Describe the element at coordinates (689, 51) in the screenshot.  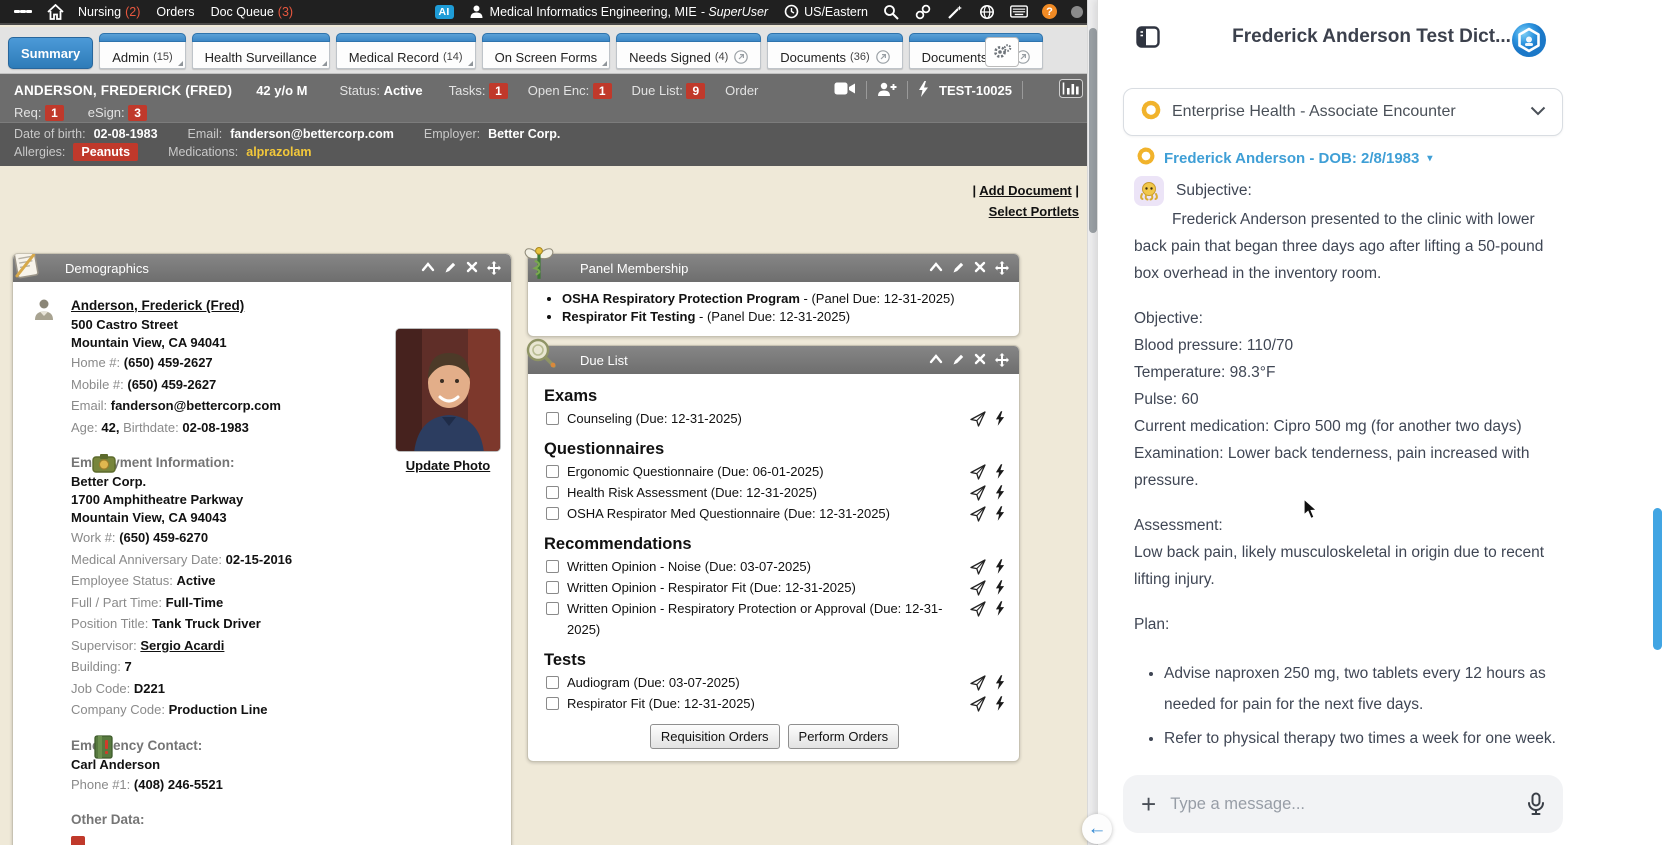
I see `chart-tab: Needs Signed (4)` at that location.